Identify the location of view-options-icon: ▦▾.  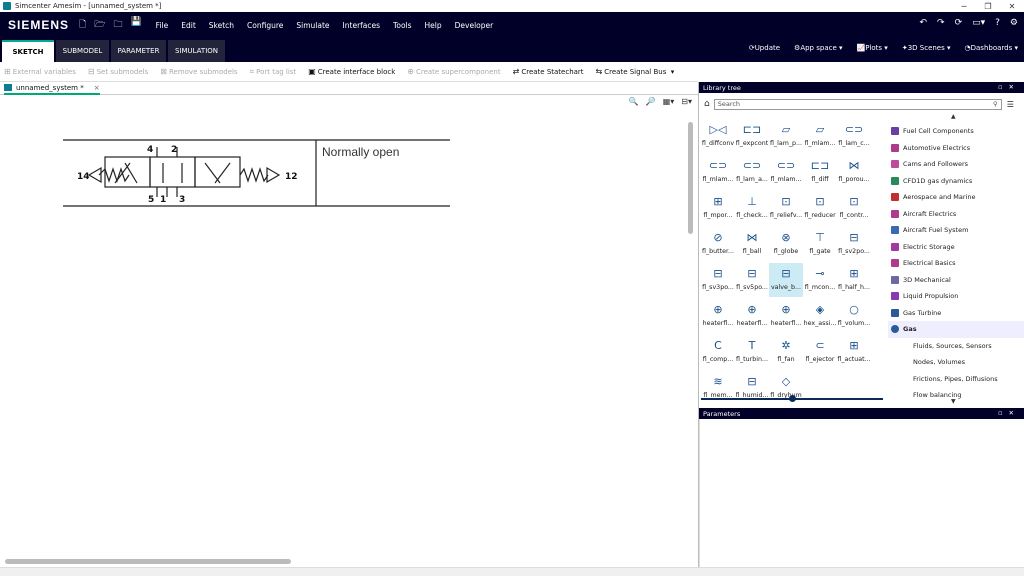
(669, 101).